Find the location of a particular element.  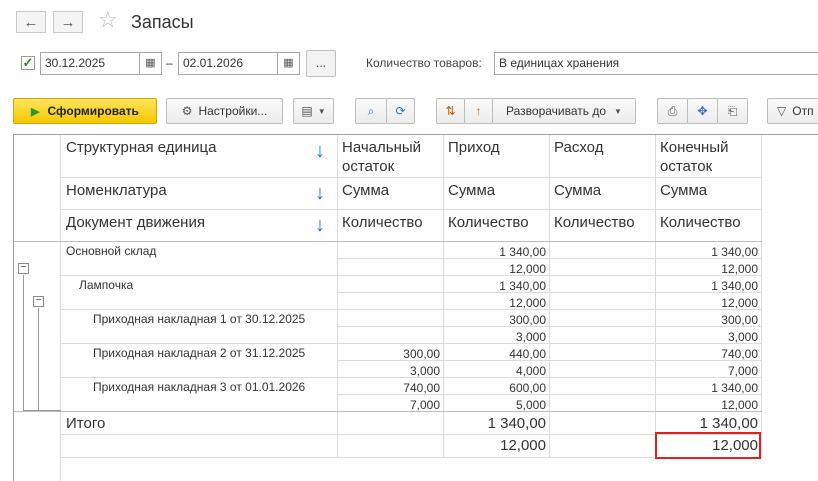

cell-opening: 7,000 is located at coordinates (424, 405).